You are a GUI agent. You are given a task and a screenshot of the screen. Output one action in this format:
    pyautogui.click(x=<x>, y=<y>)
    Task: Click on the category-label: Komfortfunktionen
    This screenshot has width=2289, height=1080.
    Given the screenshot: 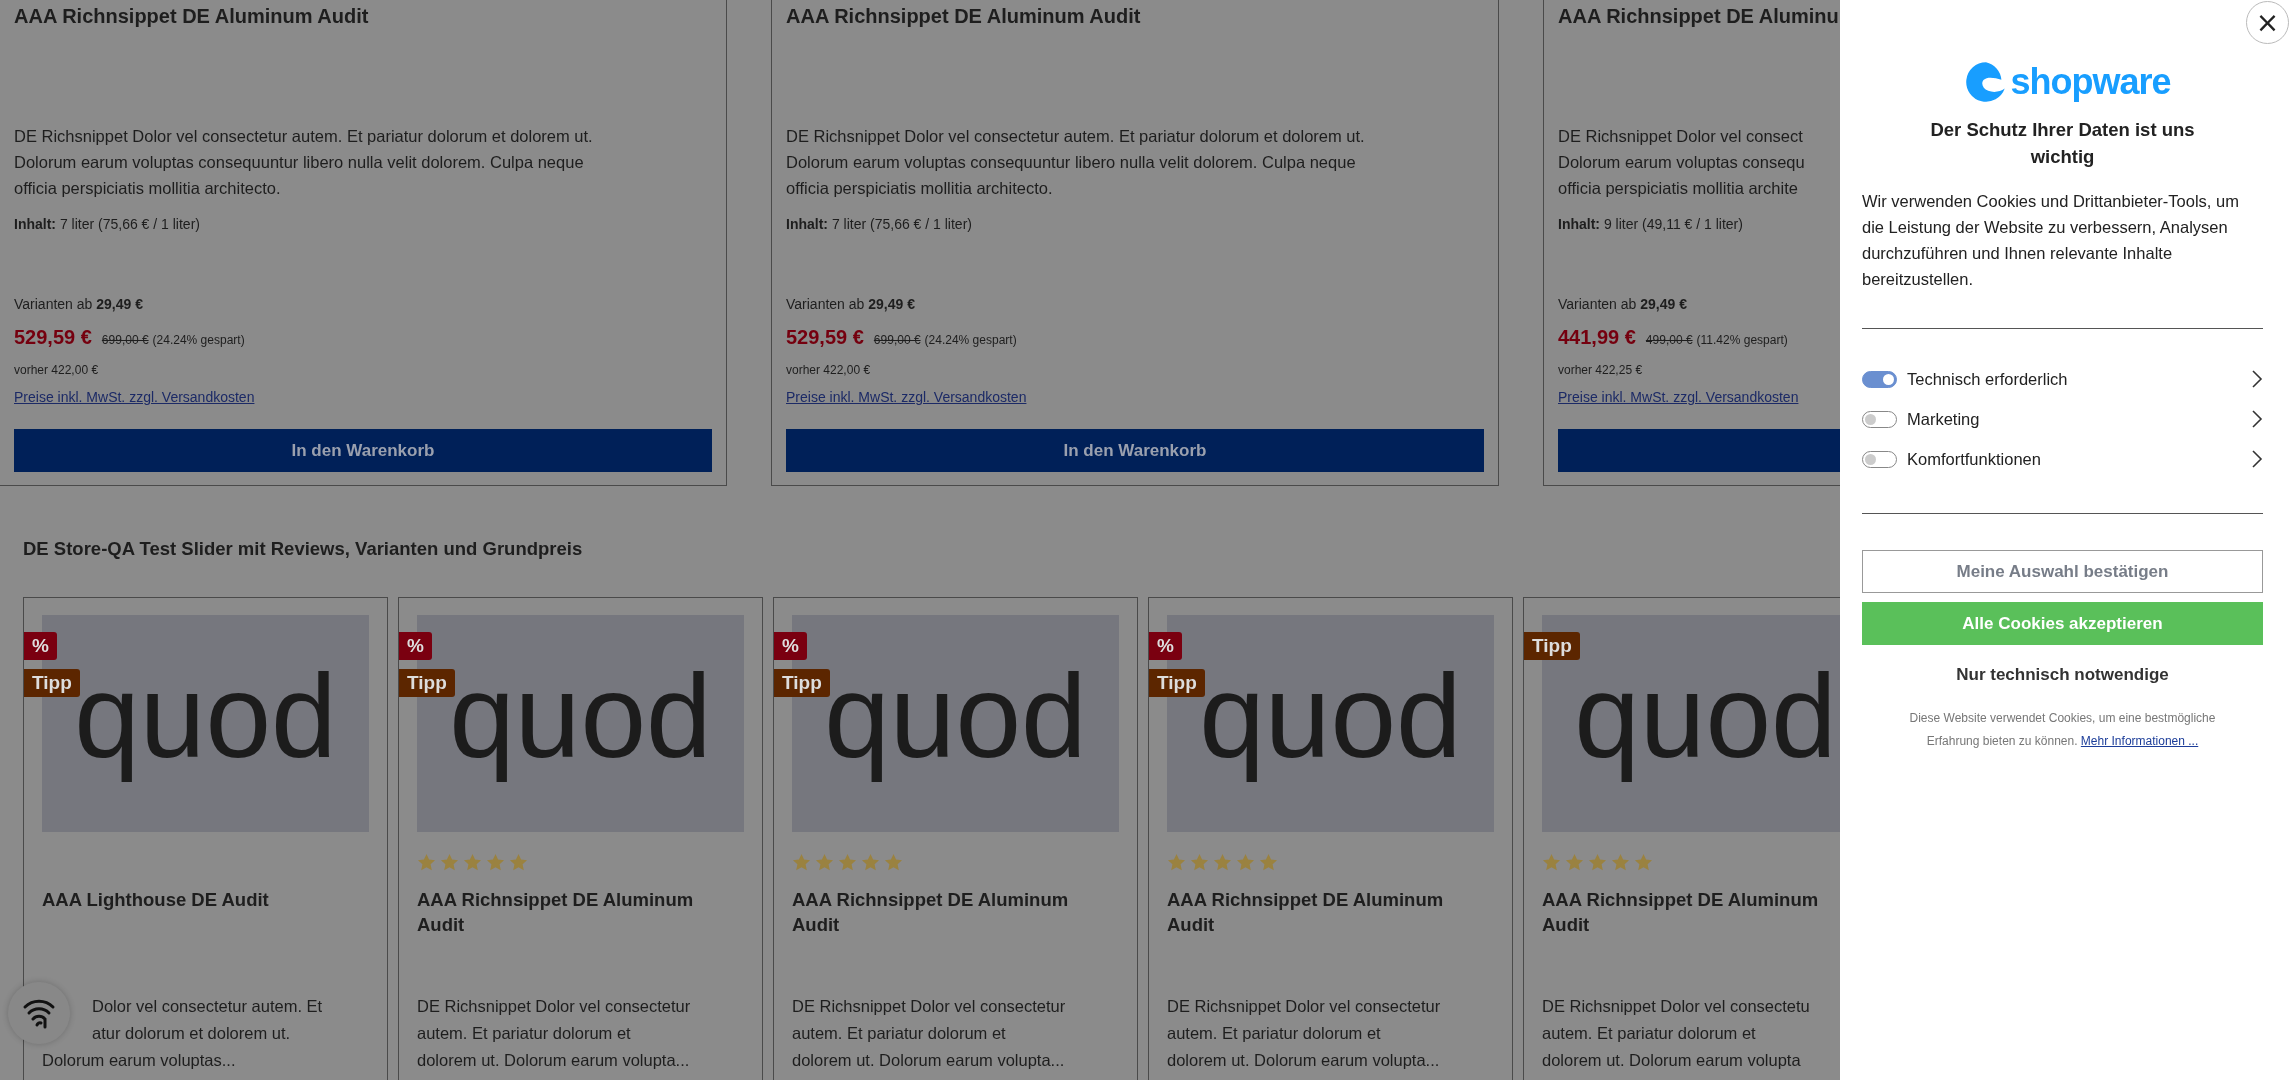 What is the action you would take?
    pyautogui.click(x=2074, y=459)
    